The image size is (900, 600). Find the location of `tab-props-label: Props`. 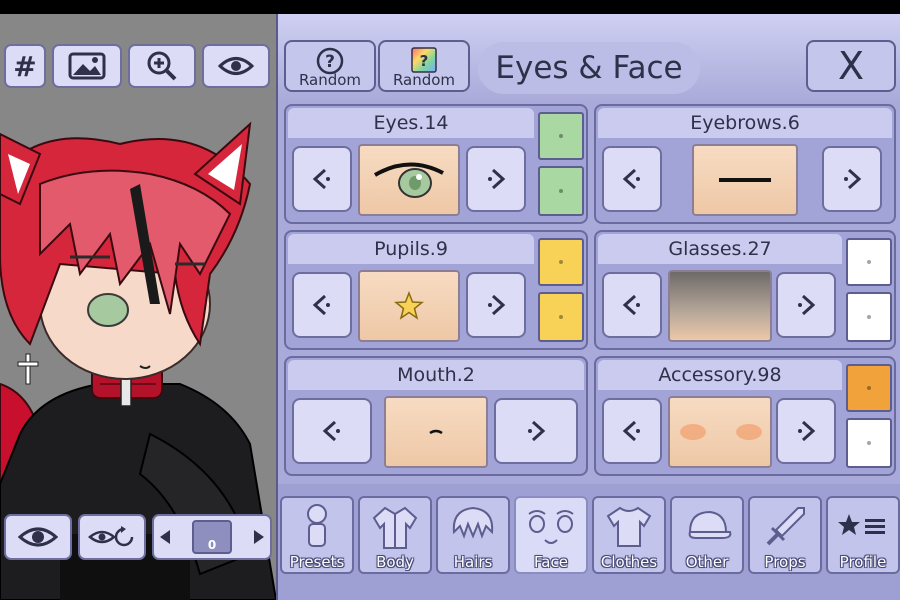

tab-props-label: Props is located at coordinates (785, 562).